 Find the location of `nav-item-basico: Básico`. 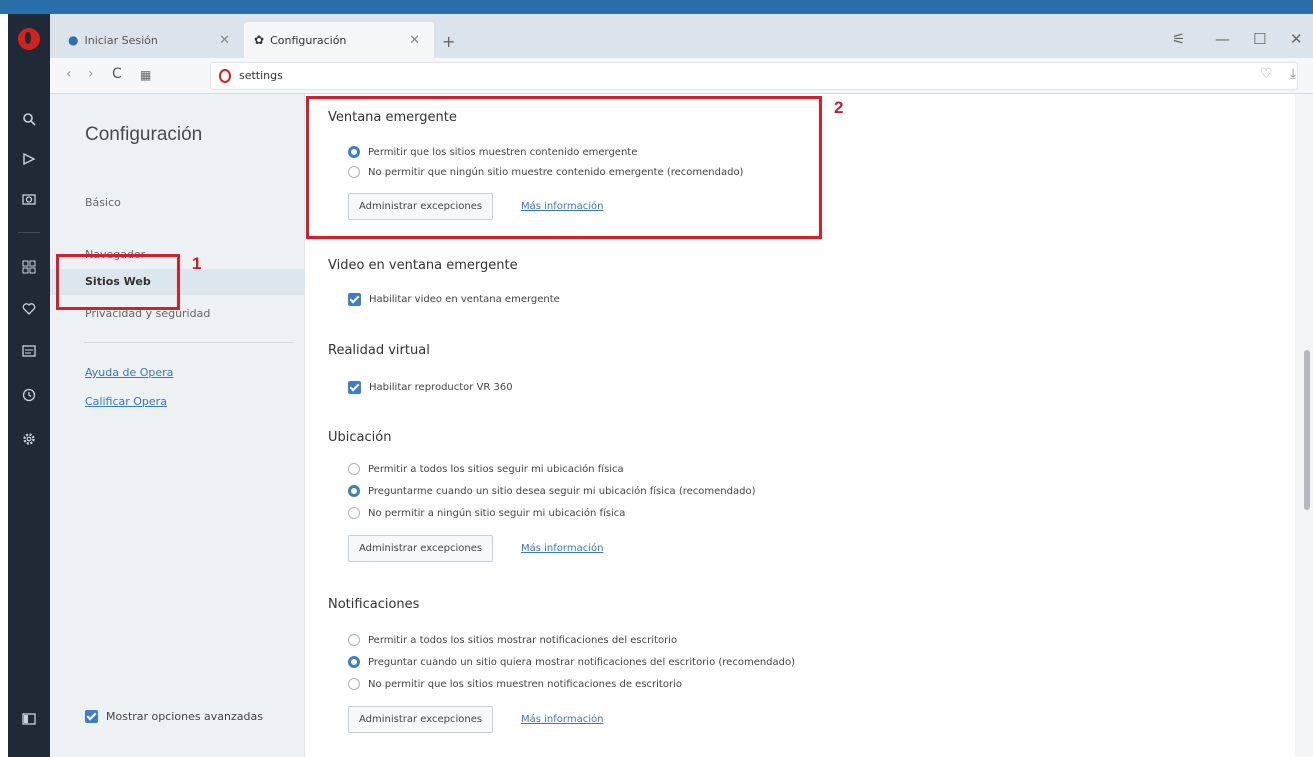

nav-item-basico: Básico is located at coordinates (103, 202).